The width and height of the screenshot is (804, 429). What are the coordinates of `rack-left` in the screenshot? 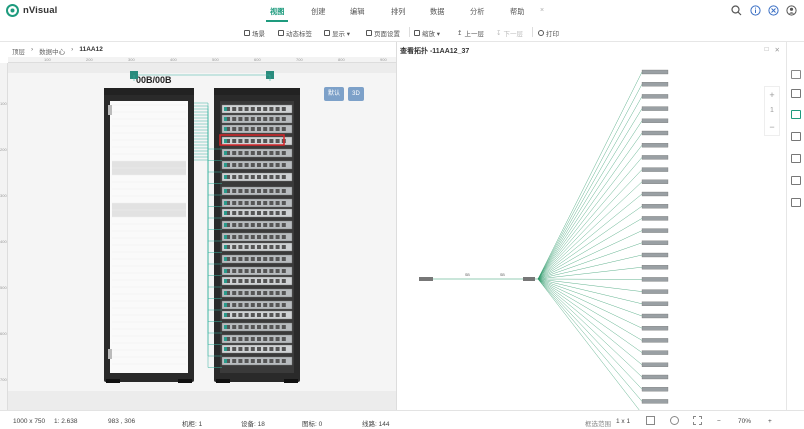 It's located at (149, 235).